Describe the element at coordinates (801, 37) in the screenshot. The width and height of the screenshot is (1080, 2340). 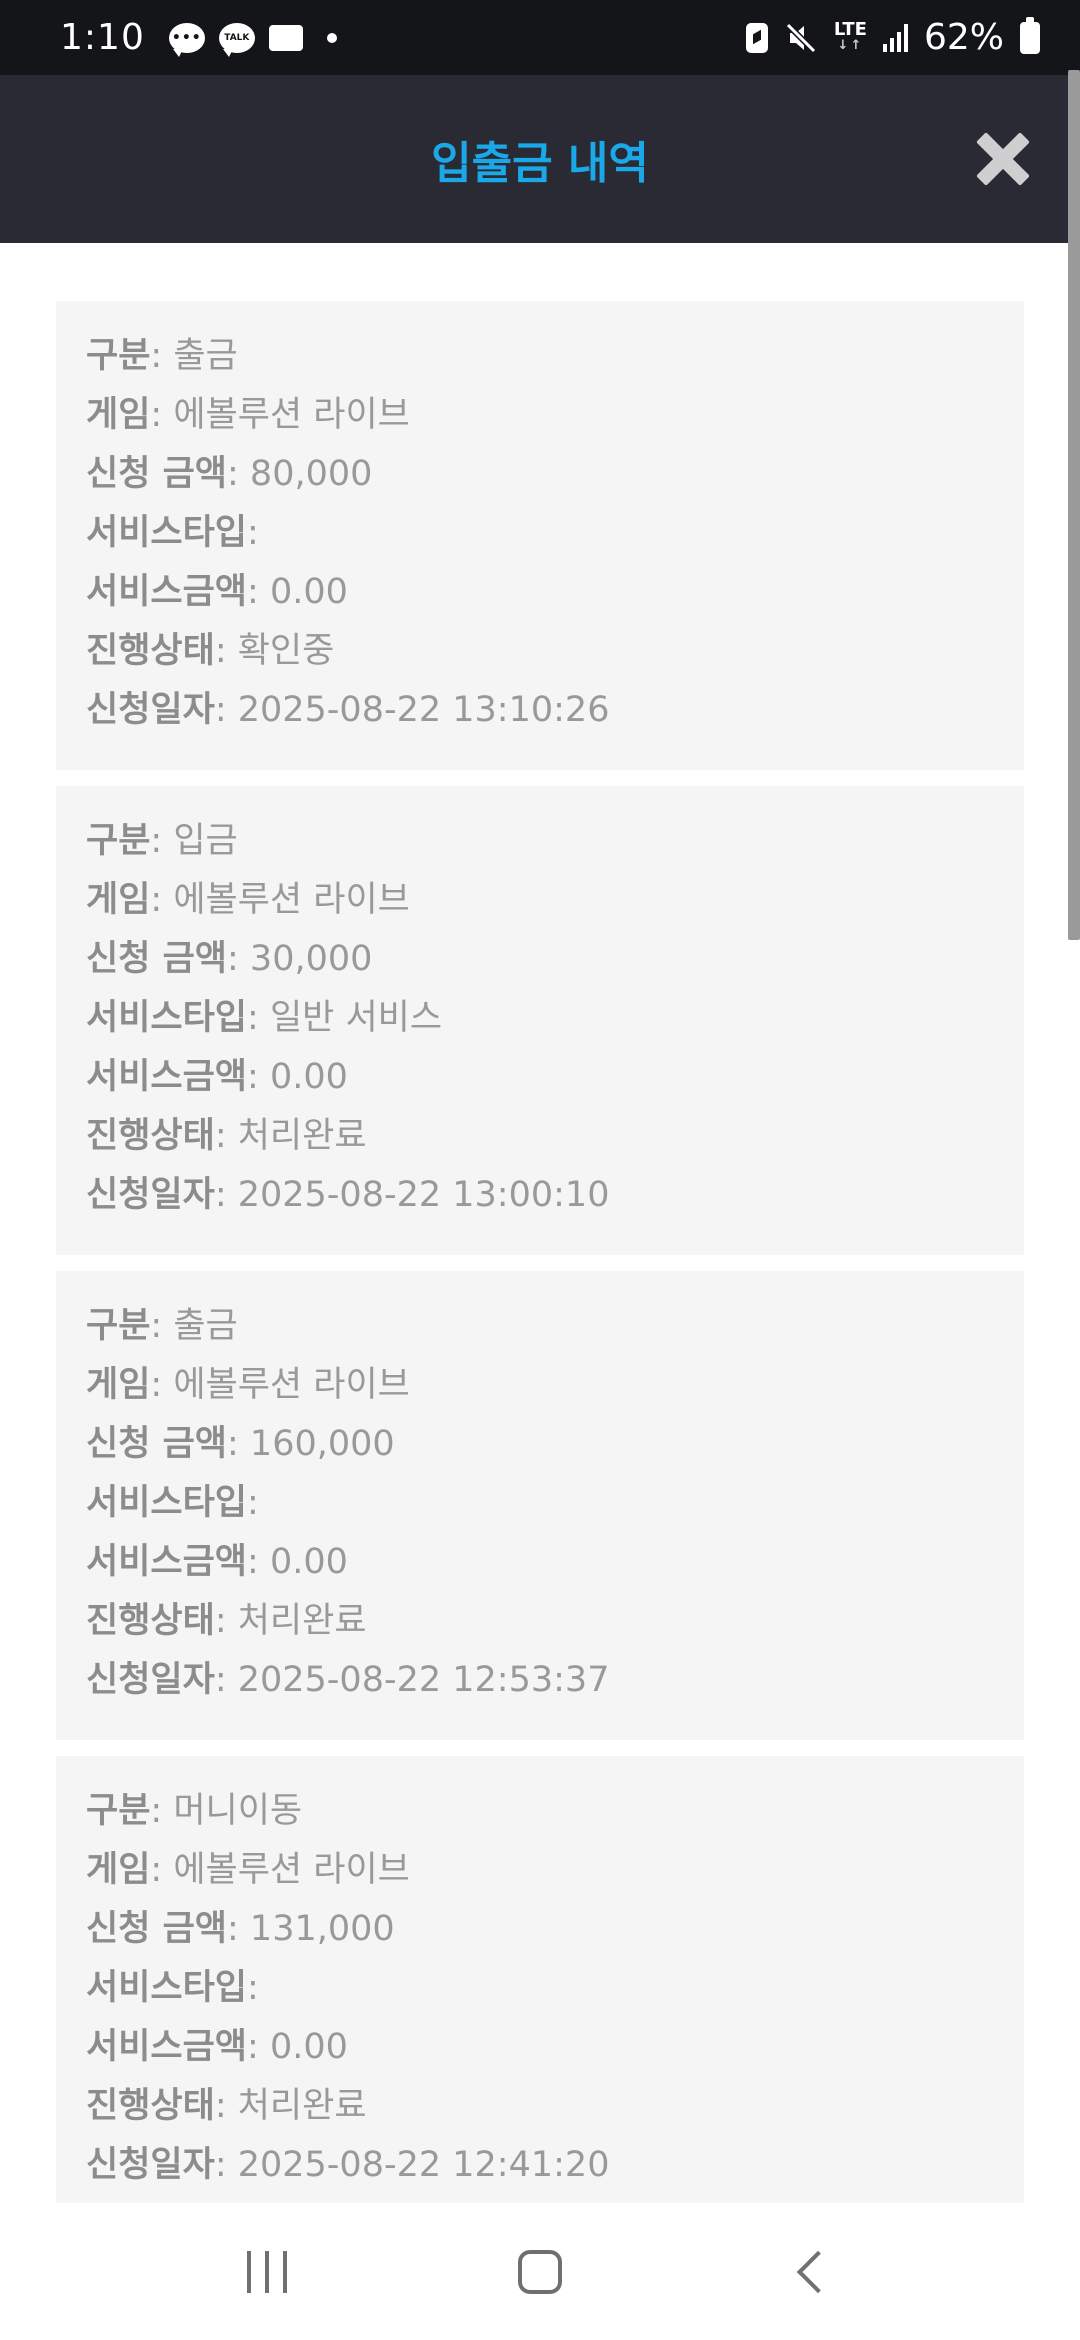
I see `mute-icon` at that location.